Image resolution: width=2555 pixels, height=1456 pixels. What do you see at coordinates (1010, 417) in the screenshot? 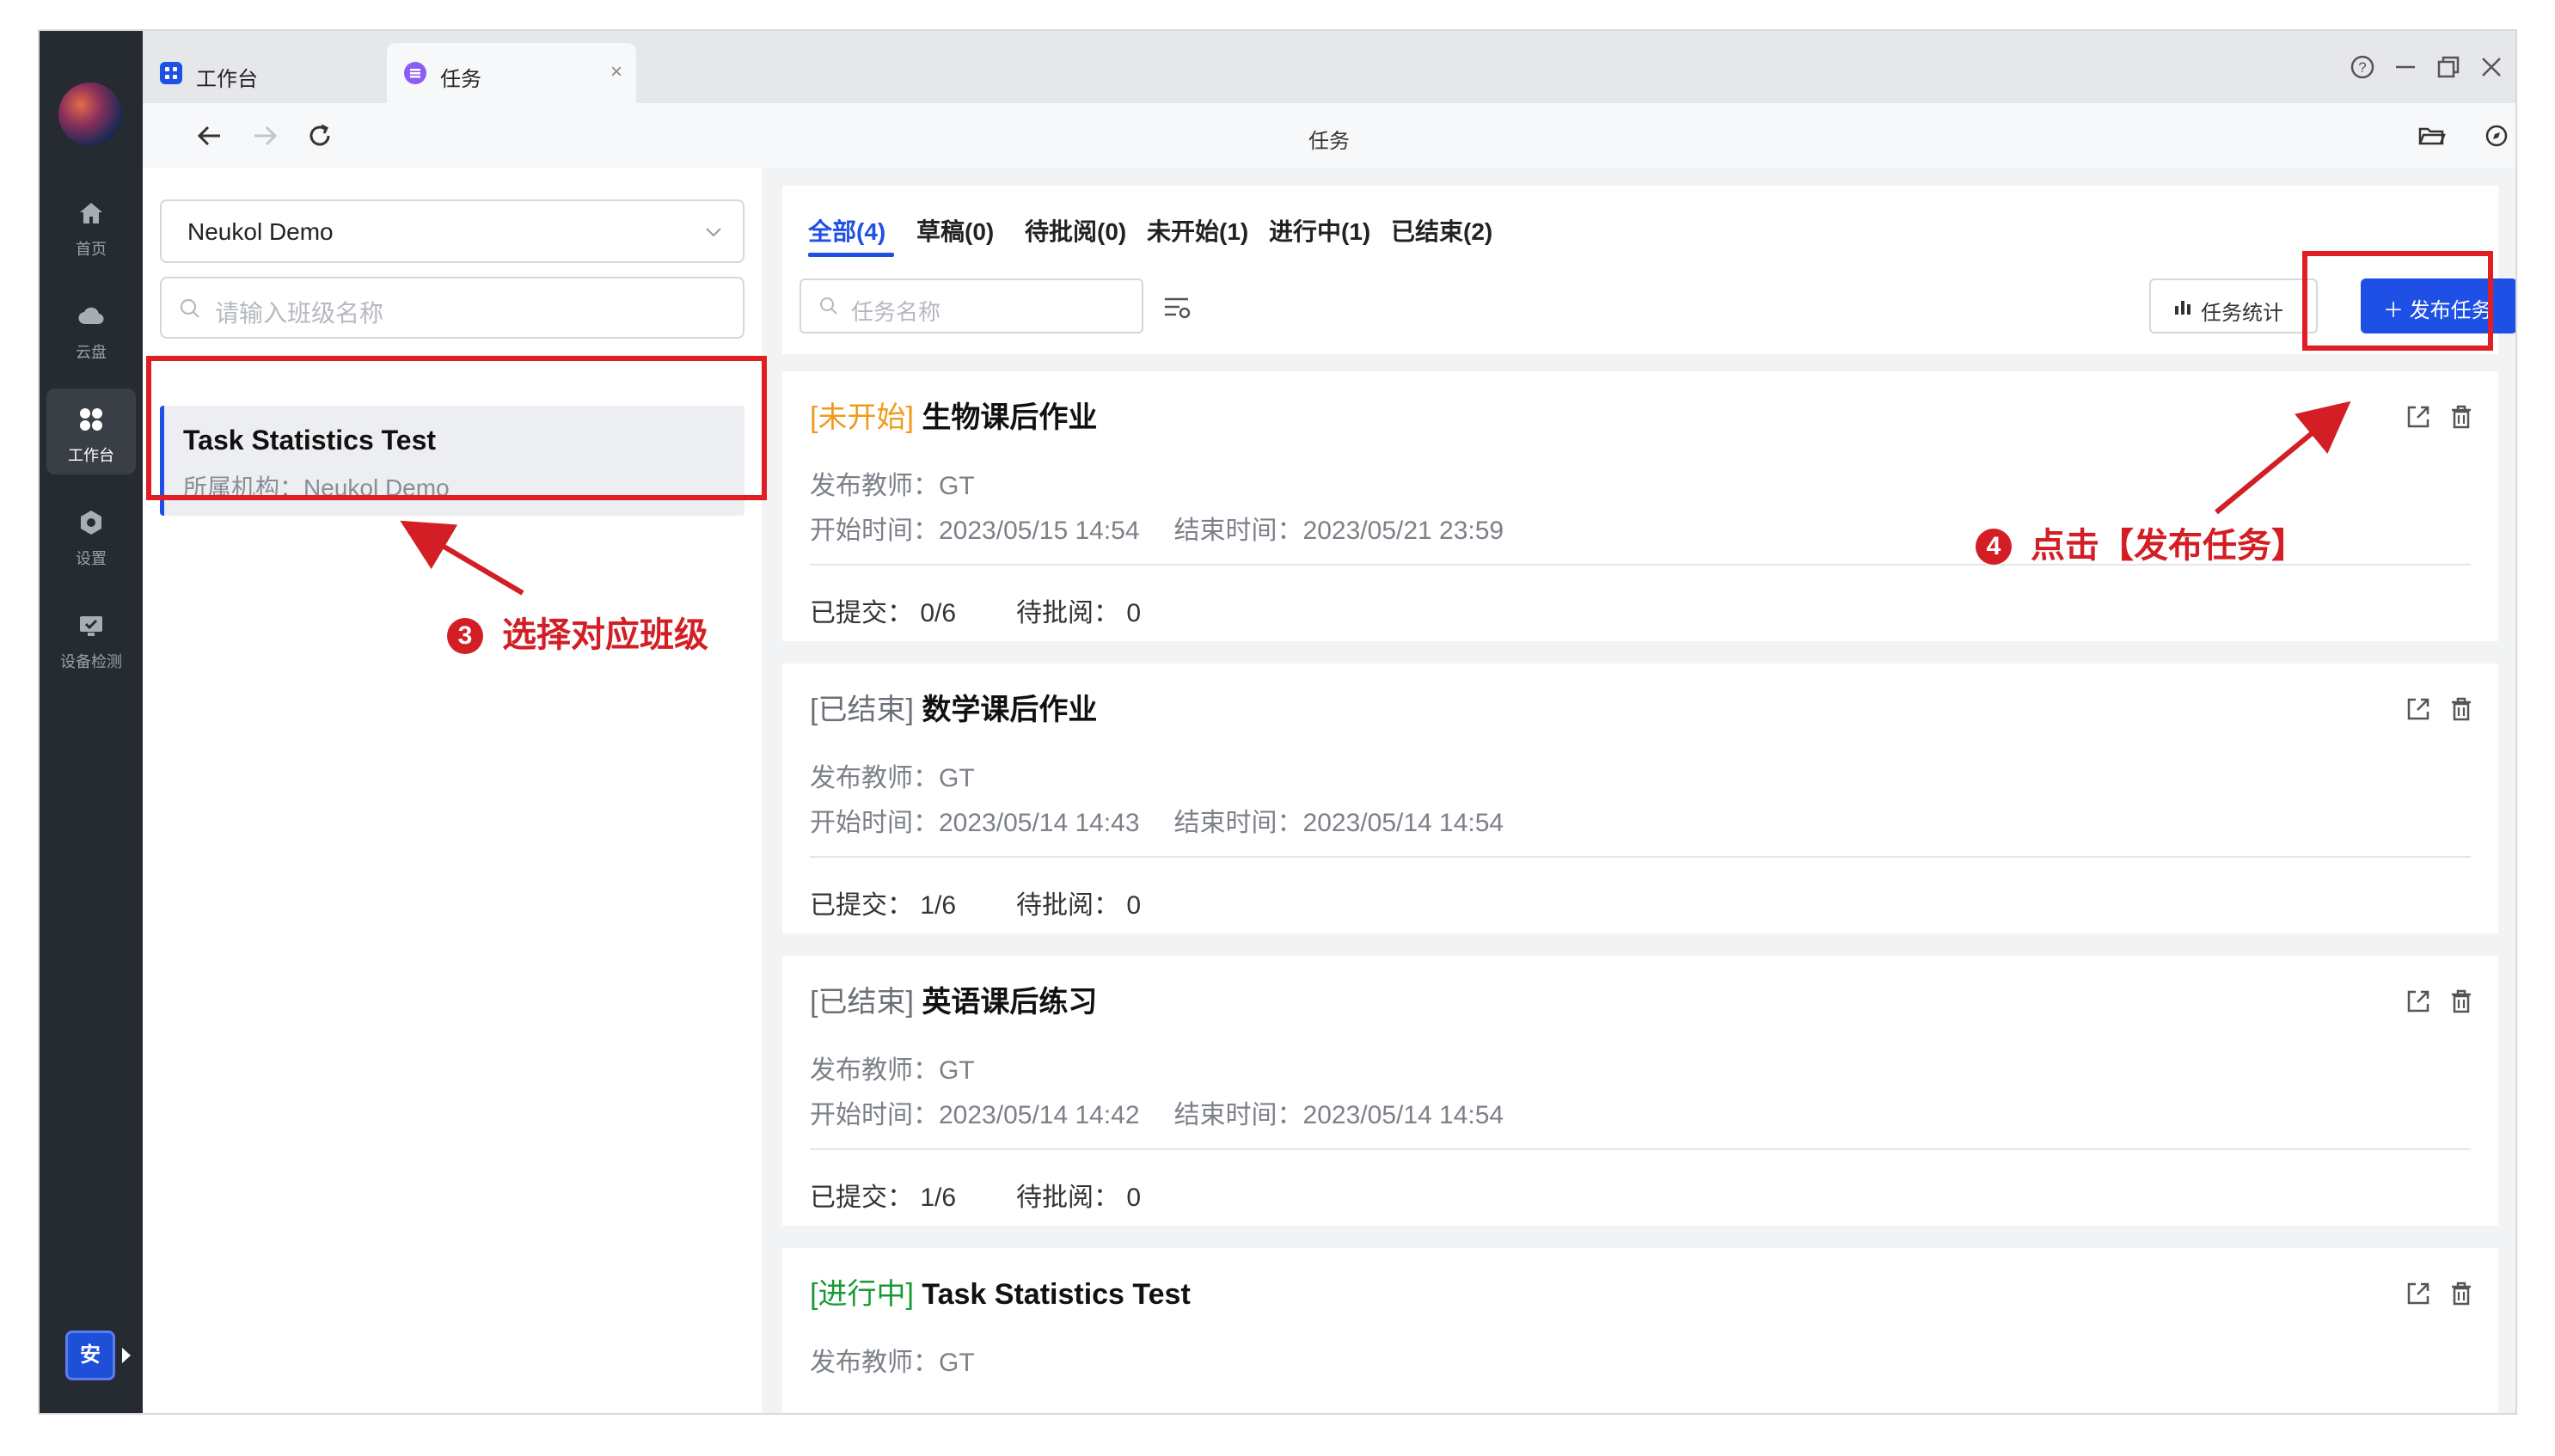
I see `task-name: 生物课后作业` at bounding box center [1010, 417].